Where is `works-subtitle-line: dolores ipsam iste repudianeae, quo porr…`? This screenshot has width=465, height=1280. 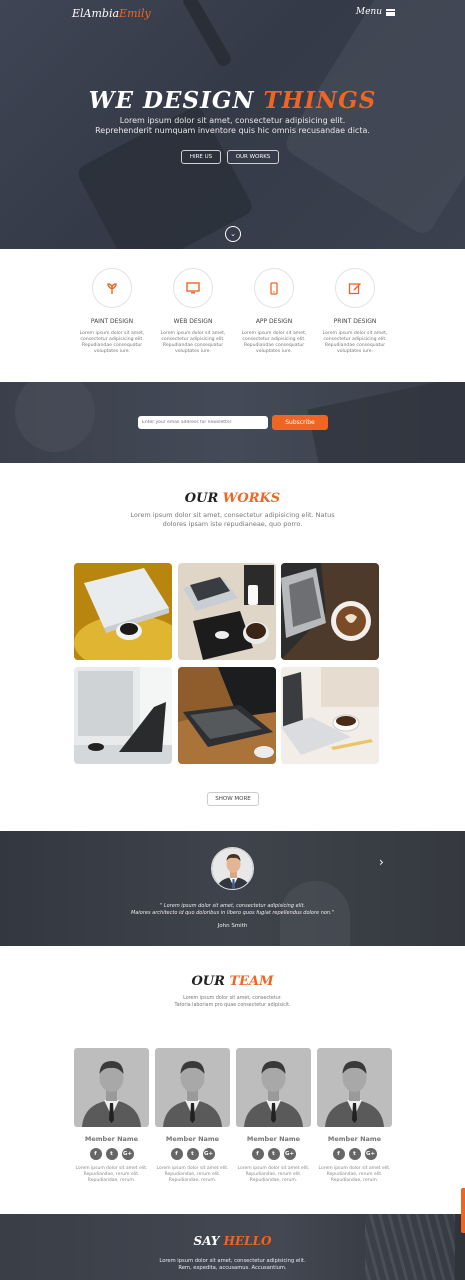 works-subtitle-line: dolores ipsam iste repudianeae, quo porr… is located at coordinates (232, 523).